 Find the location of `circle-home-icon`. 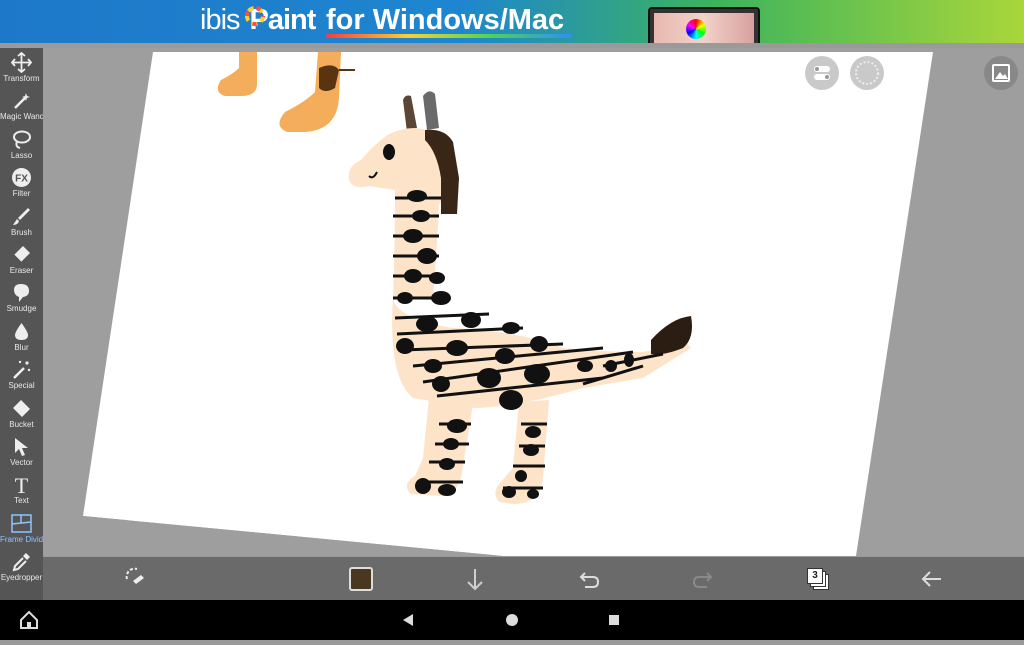

circle-home-icon is located at coordinates (512, 620).